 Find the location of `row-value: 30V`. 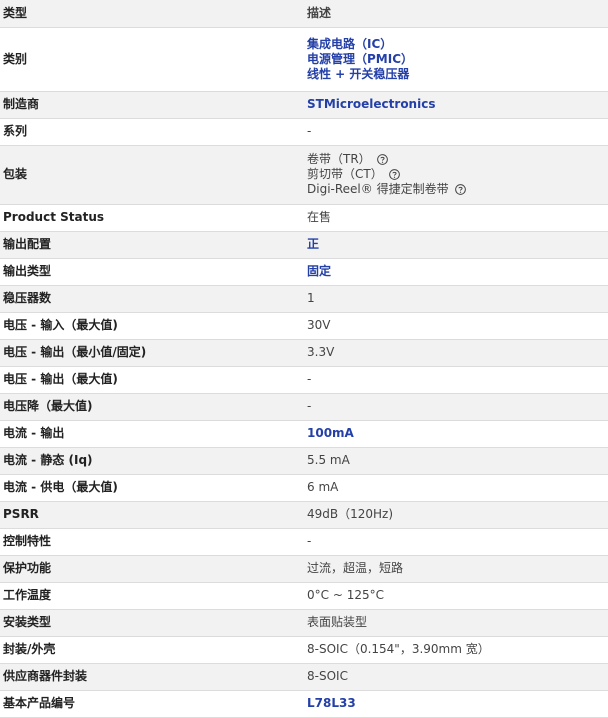

row-value: 30V is located at coordinates (456, 326).